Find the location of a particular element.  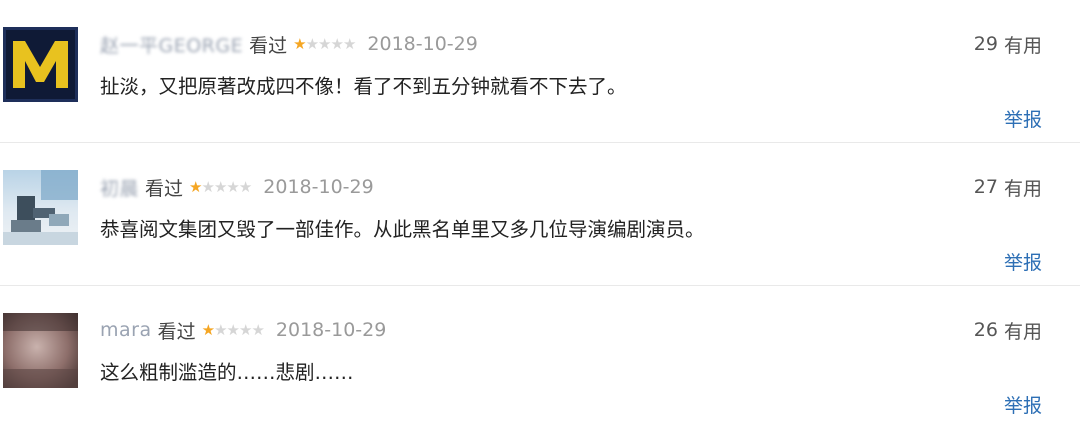

username-link: mara is located at coordinates (126, 330).